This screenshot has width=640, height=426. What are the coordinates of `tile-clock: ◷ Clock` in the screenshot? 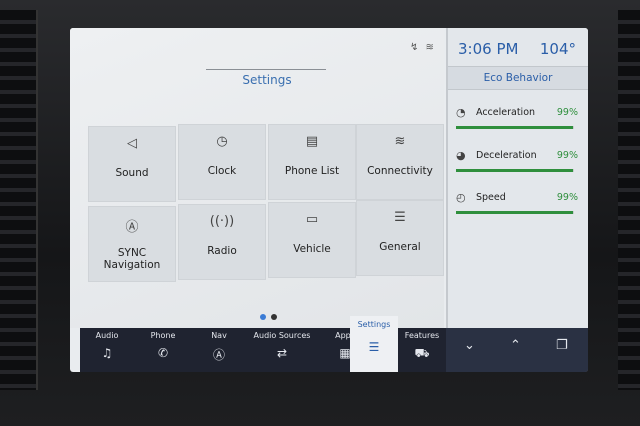 It's located at (222, 162).